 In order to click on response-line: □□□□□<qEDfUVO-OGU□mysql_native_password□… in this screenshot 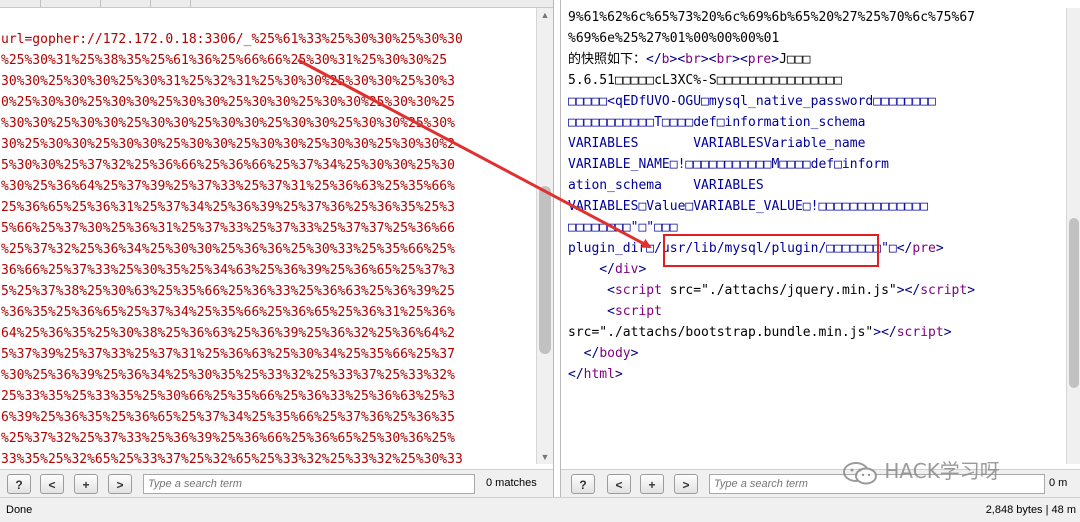, I will do `click(815, 101)`.